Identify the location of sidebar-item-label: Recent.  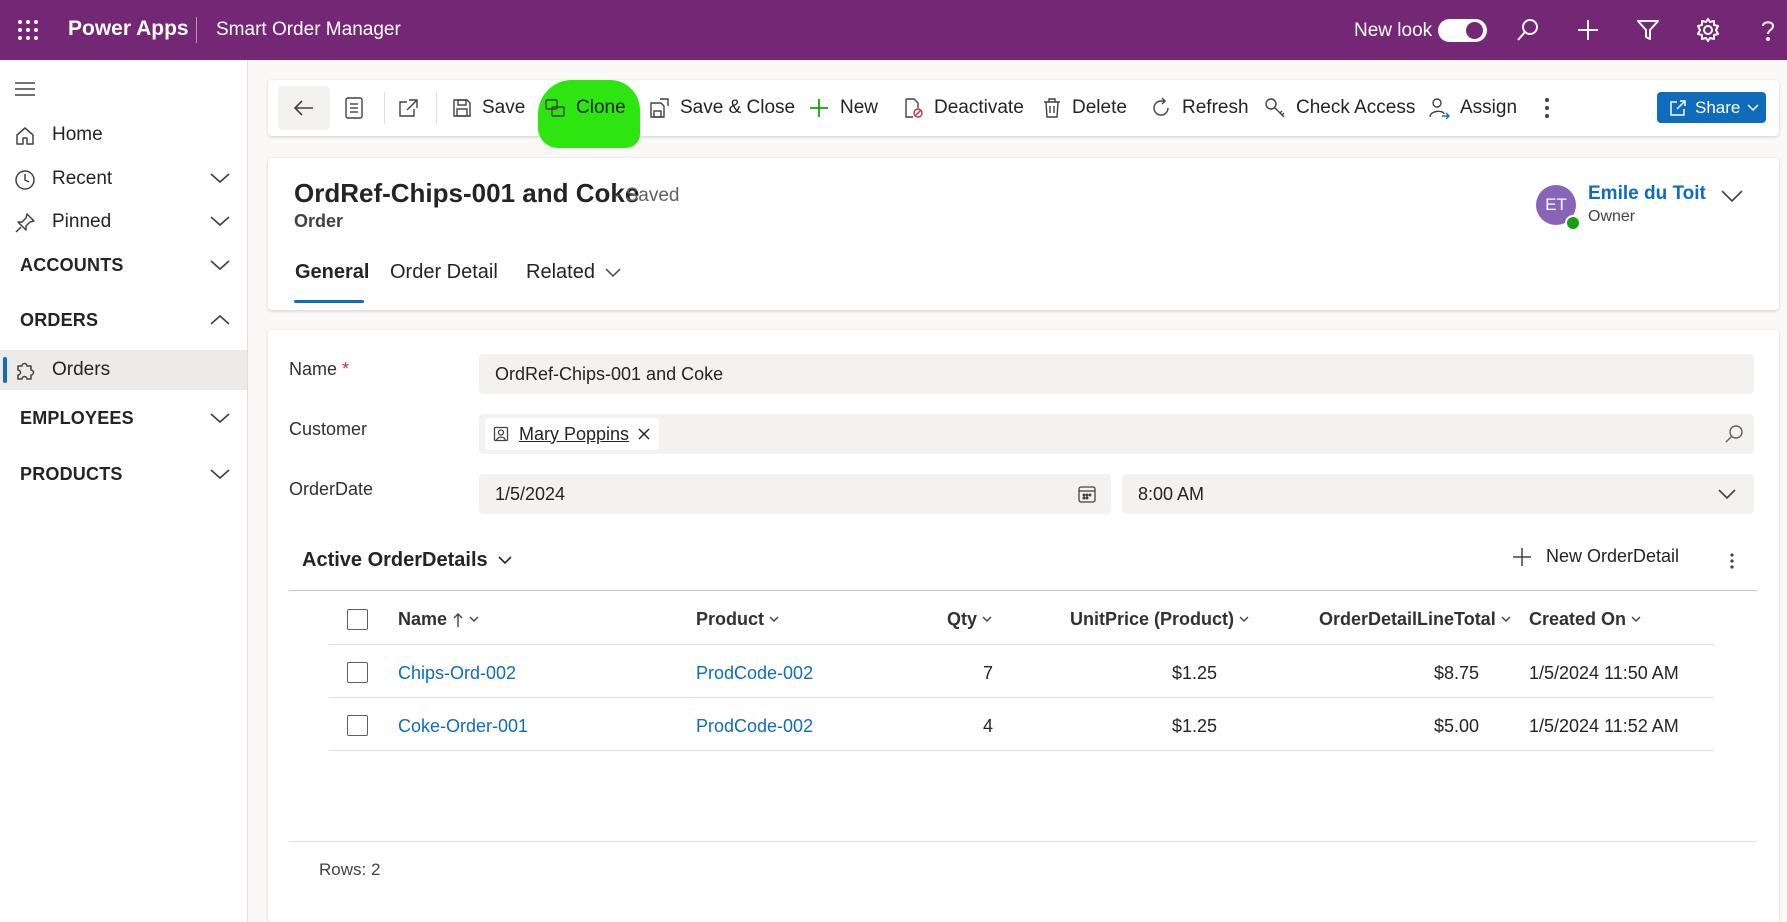
(82, 178).